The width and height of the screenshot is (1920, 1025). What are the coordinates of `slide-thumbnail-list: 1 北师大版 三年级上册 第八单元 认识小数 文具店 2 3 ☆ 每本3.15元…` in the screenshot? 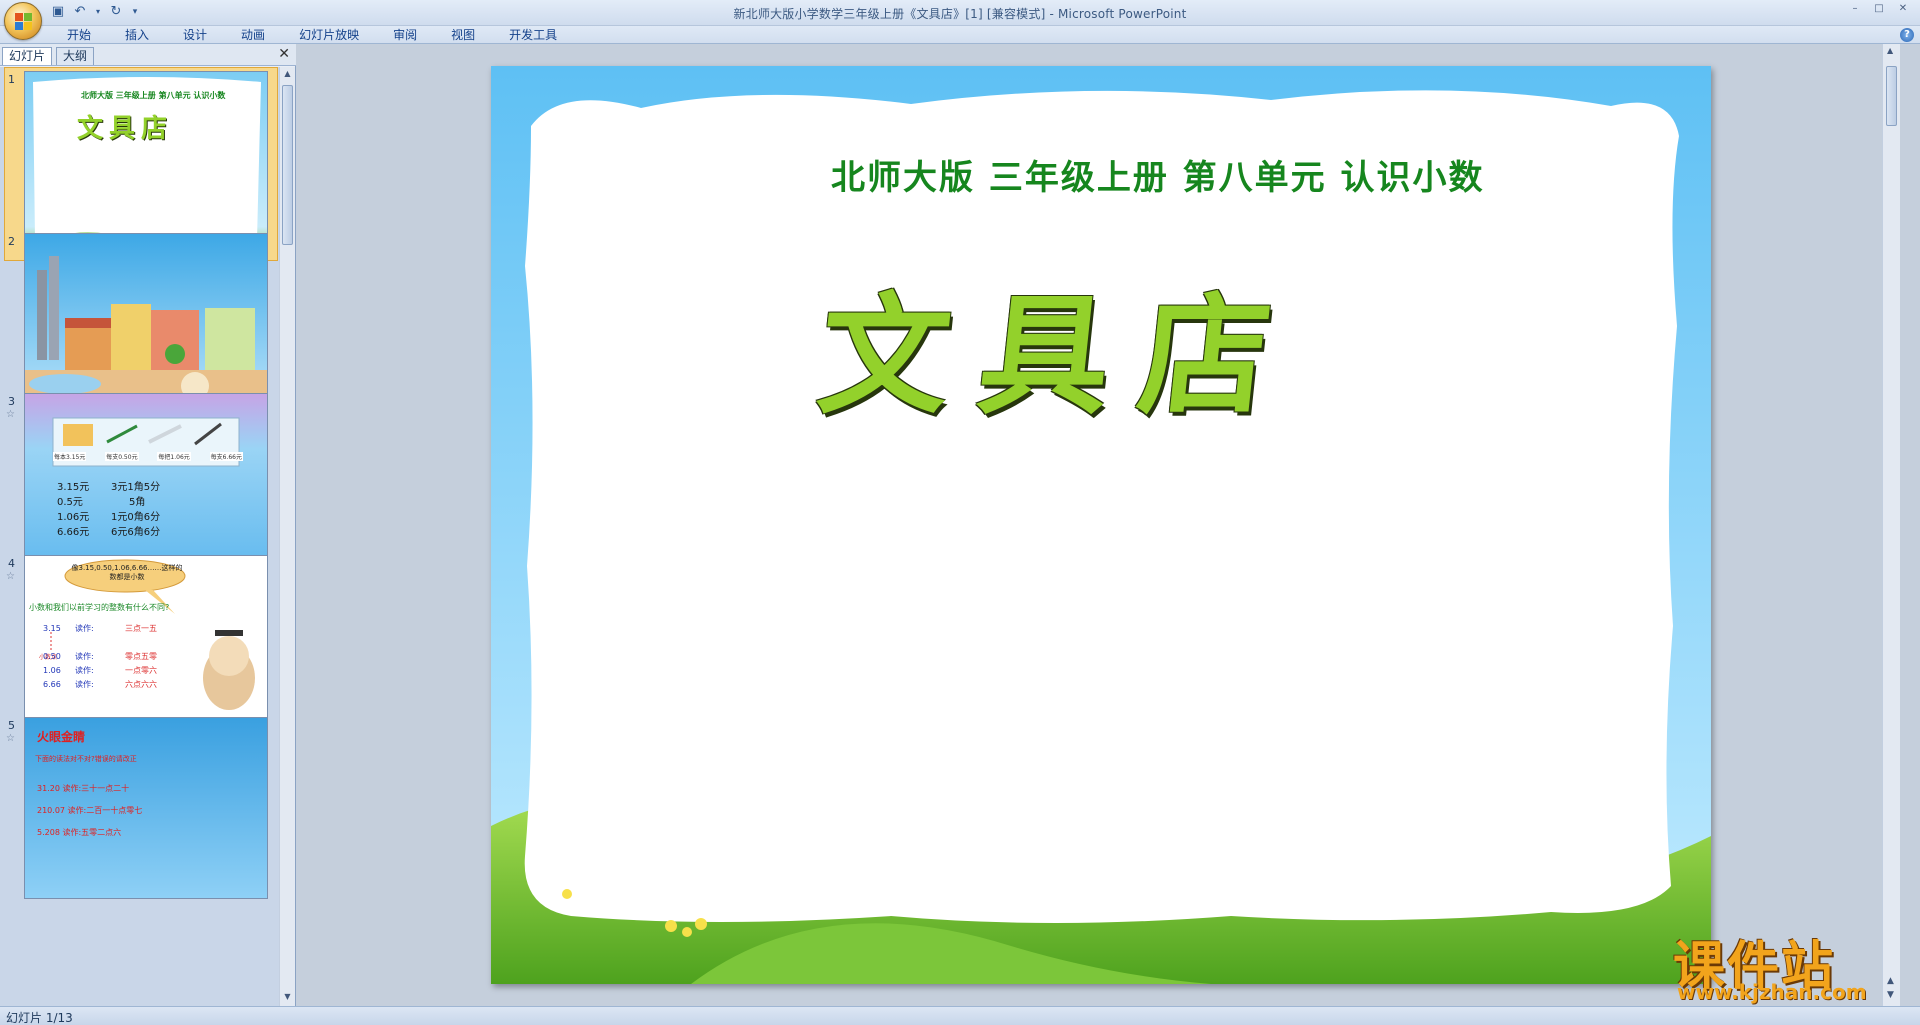 It's located at (140, 536).